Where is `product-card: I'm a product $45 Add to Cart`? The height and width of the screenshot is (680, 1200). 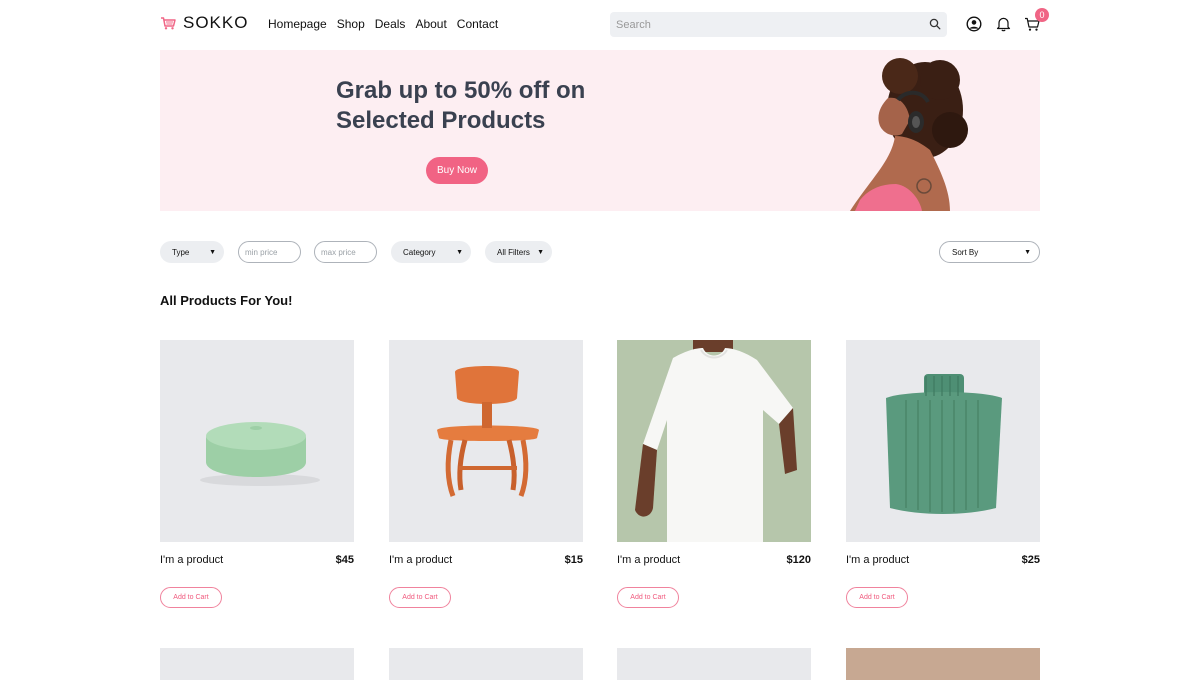 product-card: I'm a product $45 Add to Cart is located at coordinates (257, 474).